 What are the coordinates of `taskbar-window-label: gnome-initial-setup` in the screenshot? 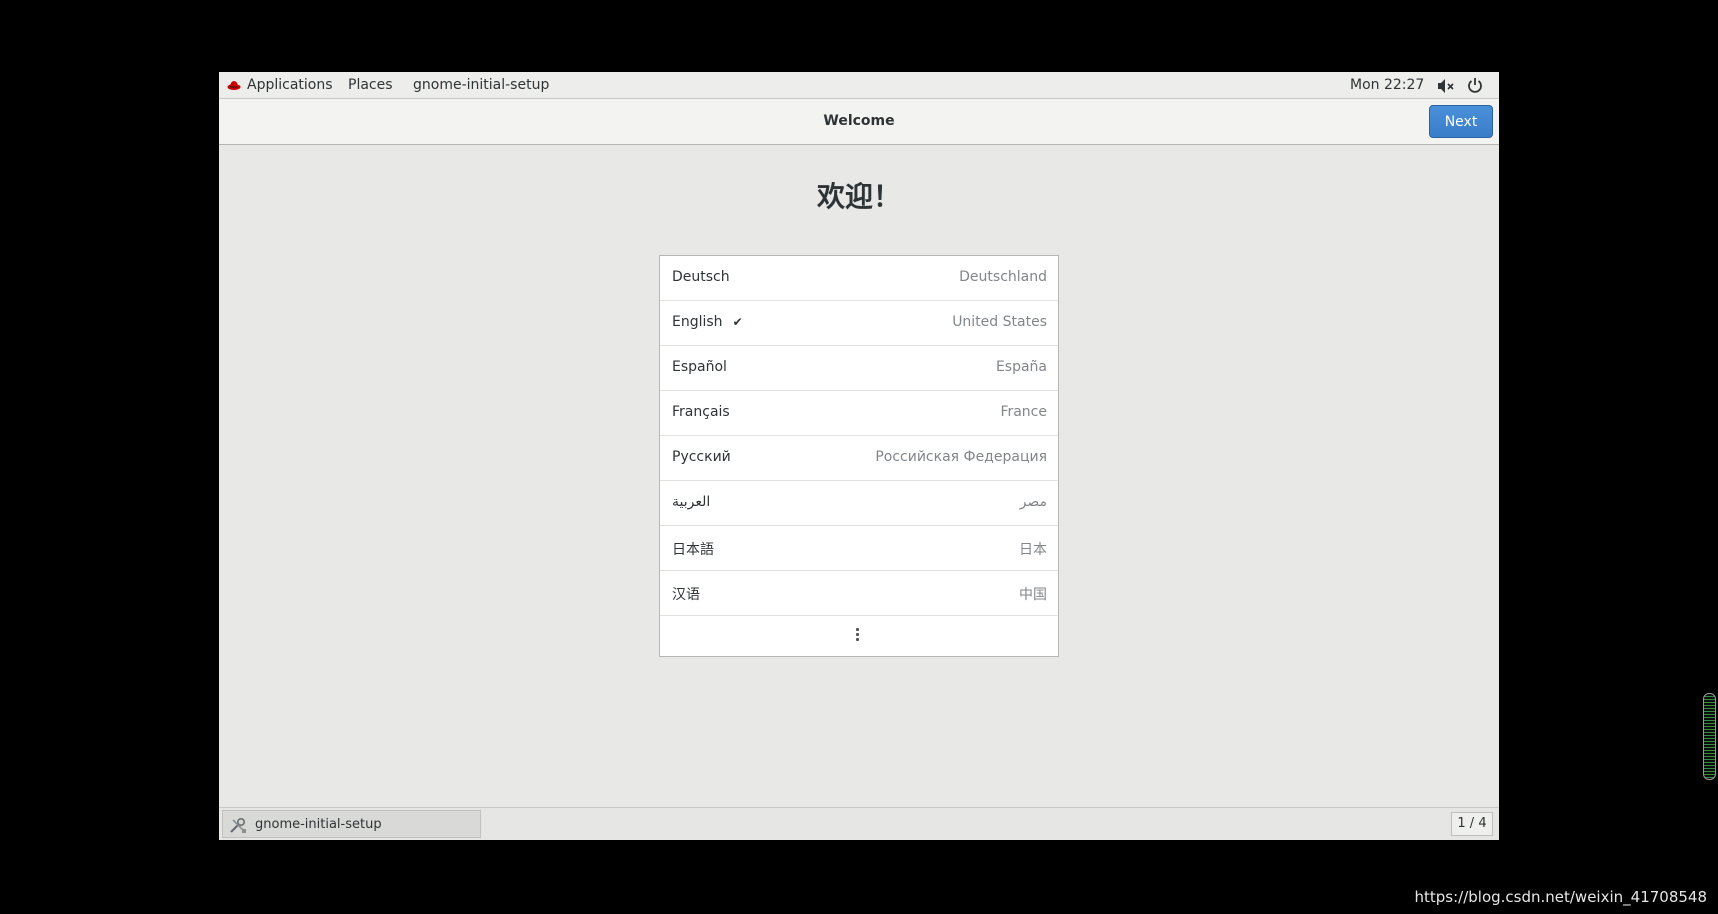 It's located at (318, 824).